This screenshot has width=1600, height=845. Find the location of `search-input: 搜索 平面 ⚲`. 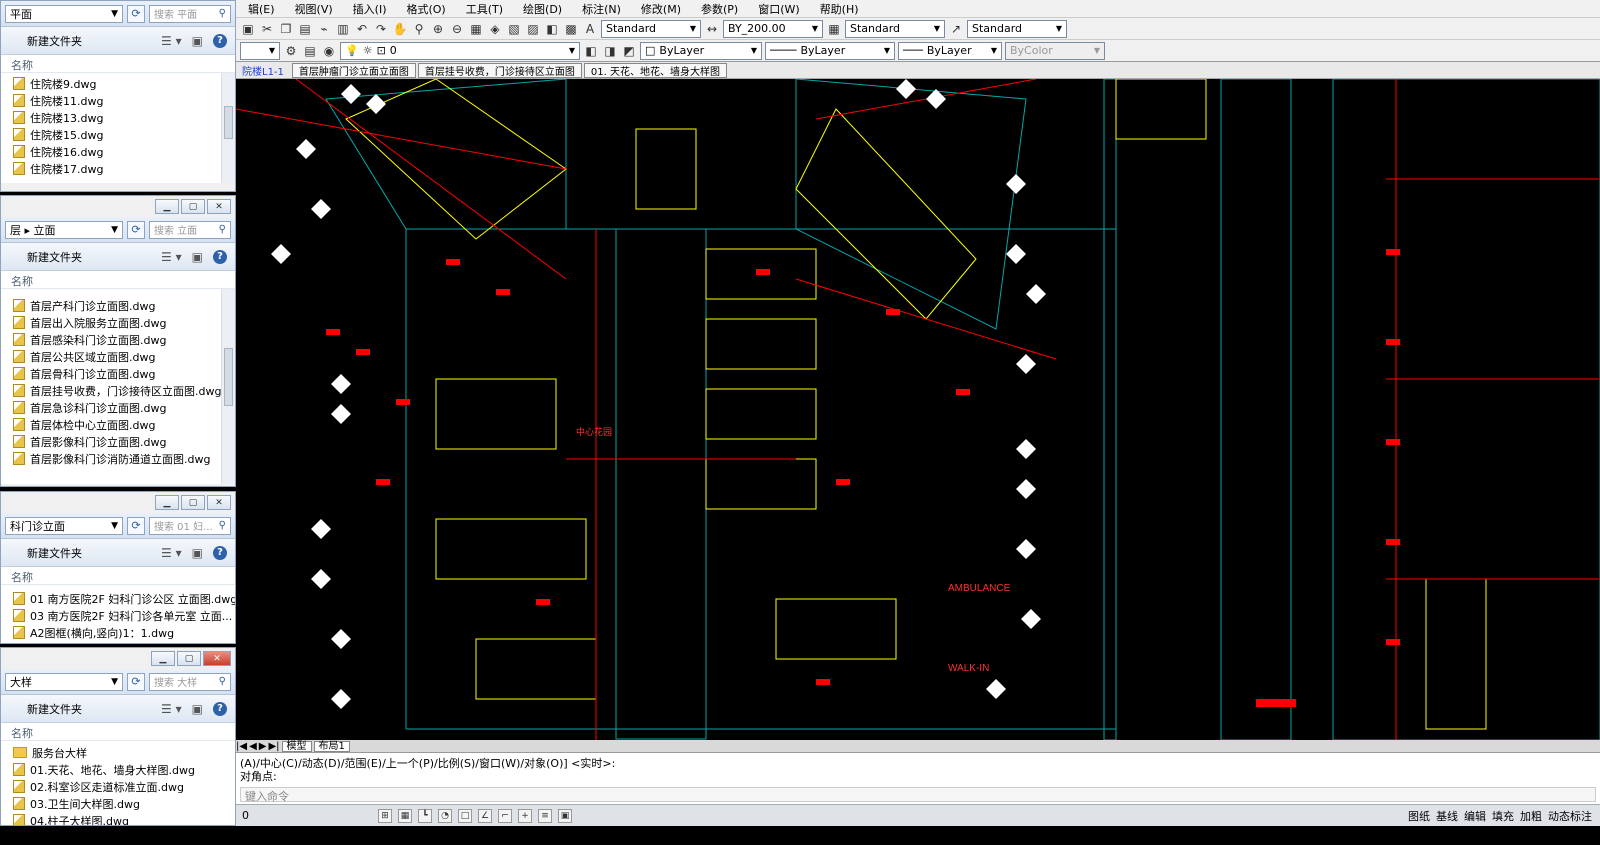

search-input: 搜索 平面 ⚲ is located at coordinates (190, 13).